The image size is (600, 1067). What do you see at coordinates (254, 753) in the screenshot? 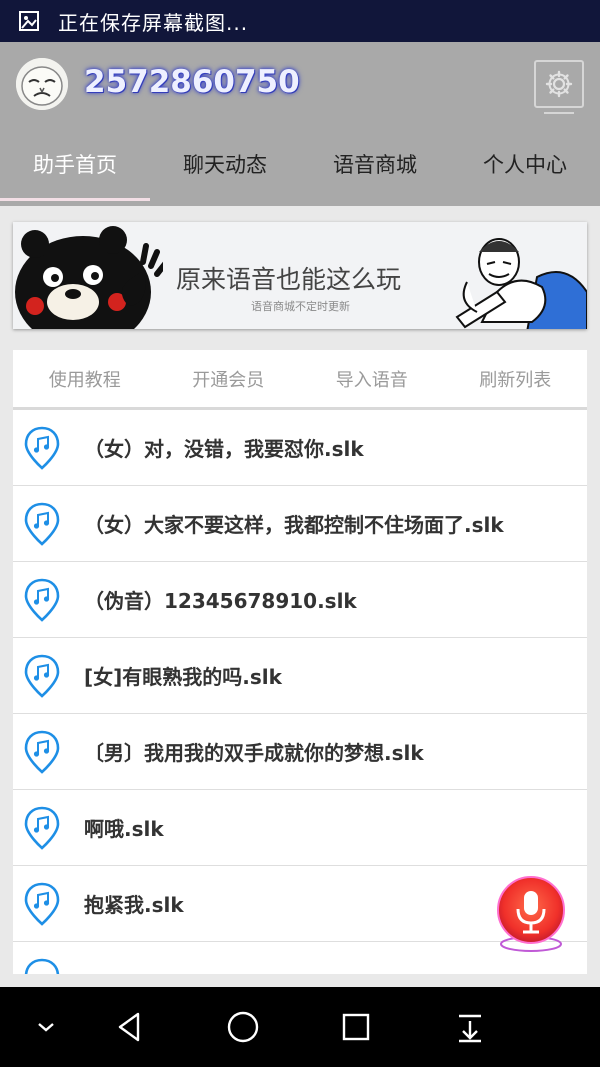
I see `voice-item-name: 〔男〕我用我的双手成就你的梦想.slk` at bounding box center [254, 753].